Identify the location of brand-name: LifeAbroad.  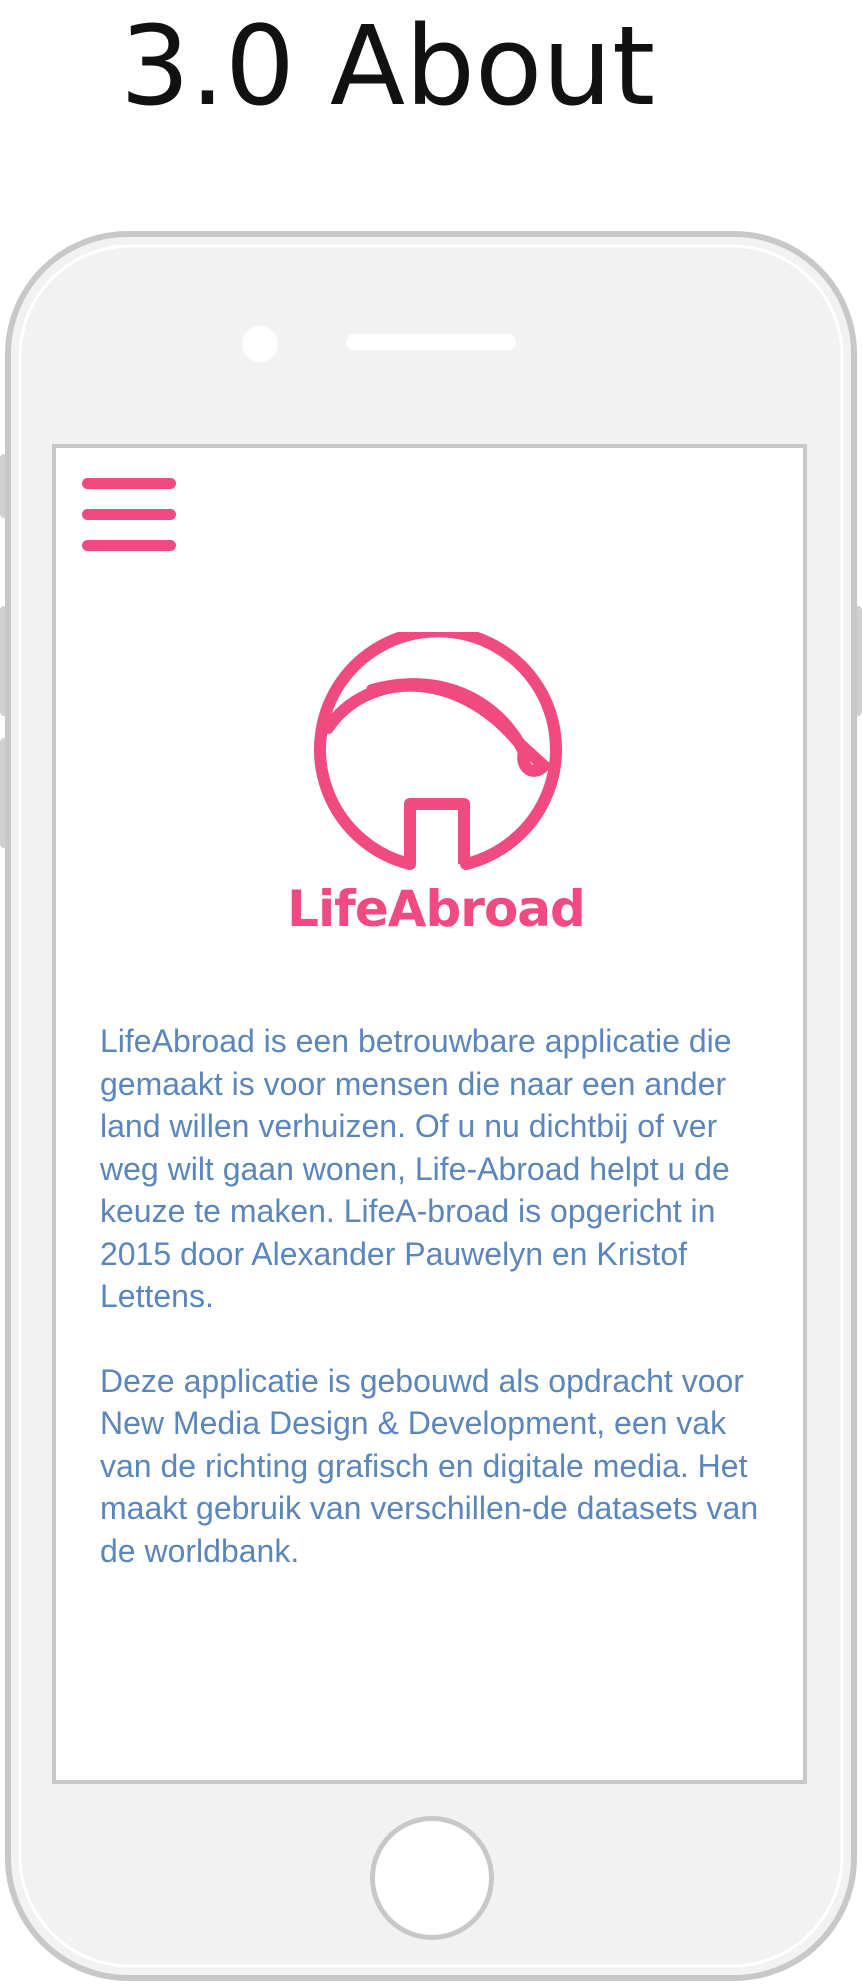
(436, 909).